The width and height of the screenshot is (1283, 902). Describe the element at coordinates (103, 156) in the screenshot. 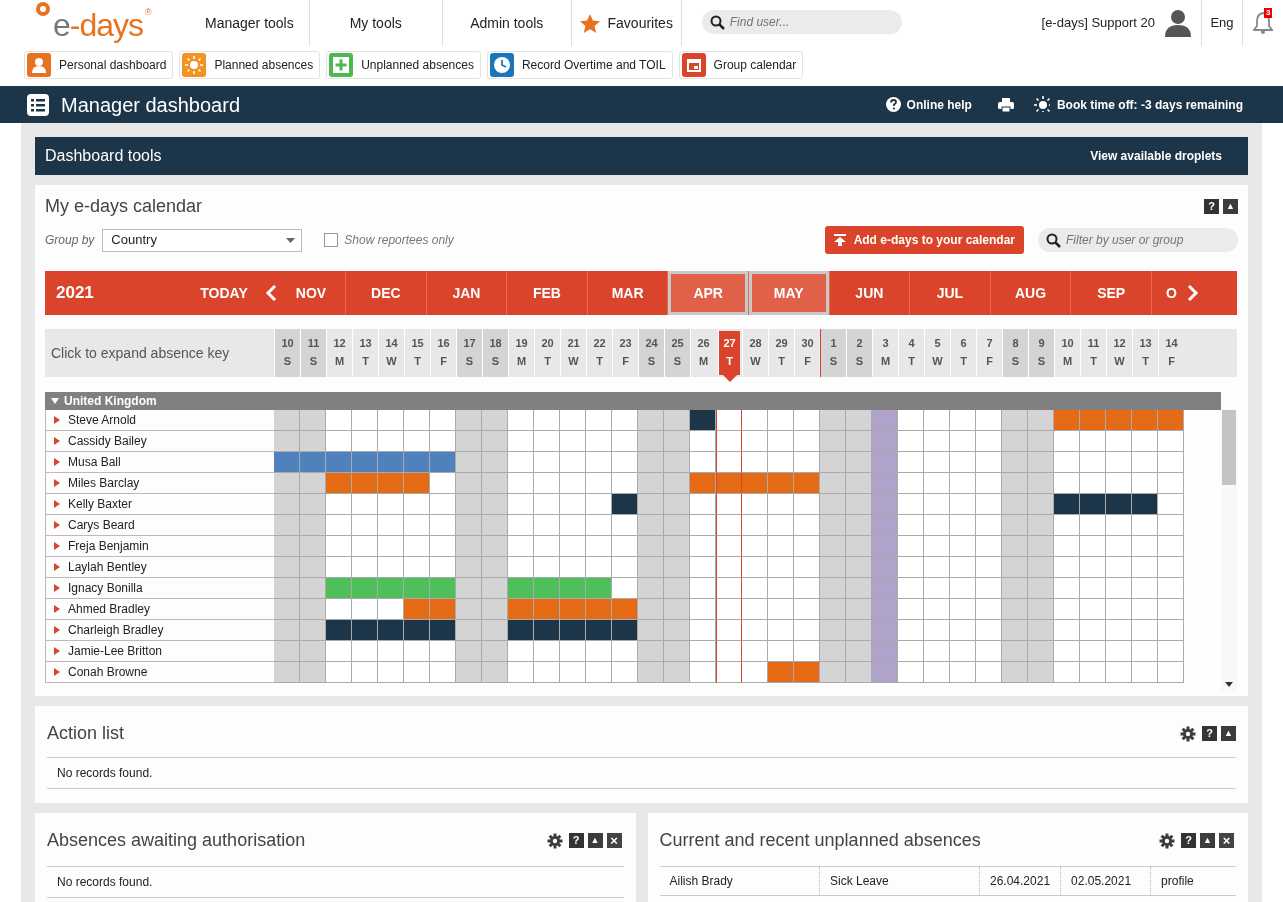

I see `bar-title: Dashboard tools` at that location.